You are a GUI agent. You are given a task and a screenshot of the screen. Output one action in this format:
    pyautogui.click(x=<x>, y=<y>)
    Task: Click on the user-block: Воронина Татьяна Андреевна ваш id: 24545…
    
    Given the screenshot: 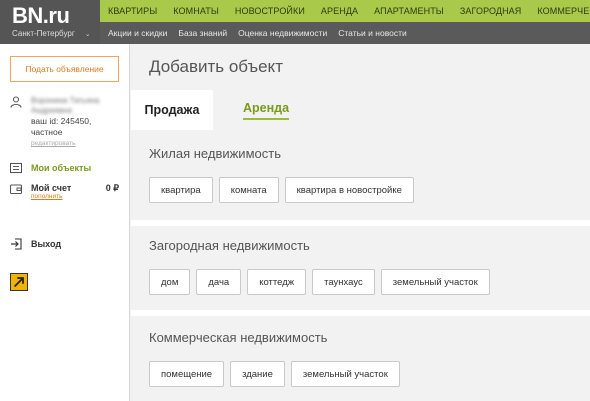 What is the action you would take?
    pyautogui.click(x=55, y=121)
    